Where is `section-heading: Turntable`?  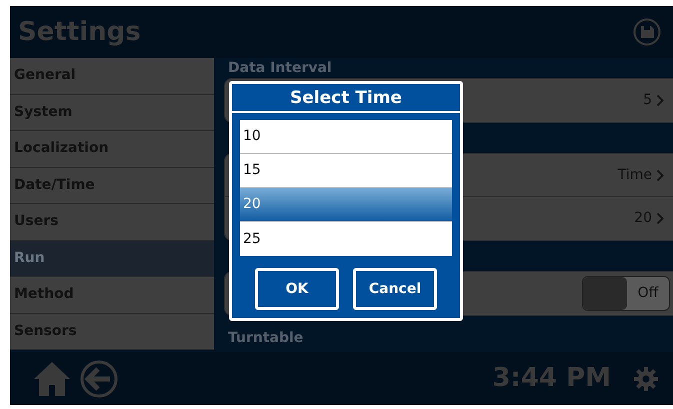 section-heading: Turntable is located at coordinates (265, 338).